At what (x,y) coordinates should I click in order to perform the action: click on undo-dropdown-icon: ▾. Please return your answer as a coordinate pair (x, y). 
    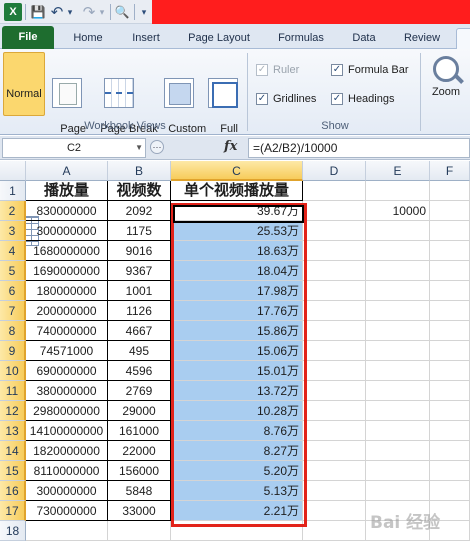
    Looking at the image, I should click on (70, 12).